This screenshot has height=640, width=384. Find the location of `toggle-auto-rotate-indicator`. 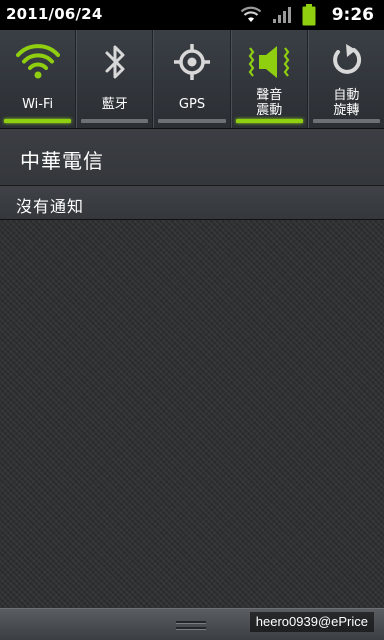

toggle-auto-rotate-indicator is located at coordinates (346, 121).